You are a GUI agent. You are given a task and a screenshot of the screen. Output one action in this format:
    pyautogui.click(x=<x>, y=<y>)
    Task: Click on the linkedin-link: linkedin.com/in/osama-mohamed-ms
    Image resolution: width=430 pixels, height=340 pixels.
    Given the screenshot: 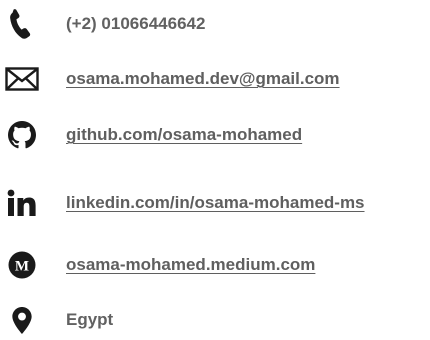 What is the action you would take?
    pyautogui.click(x=215, y=203)
    